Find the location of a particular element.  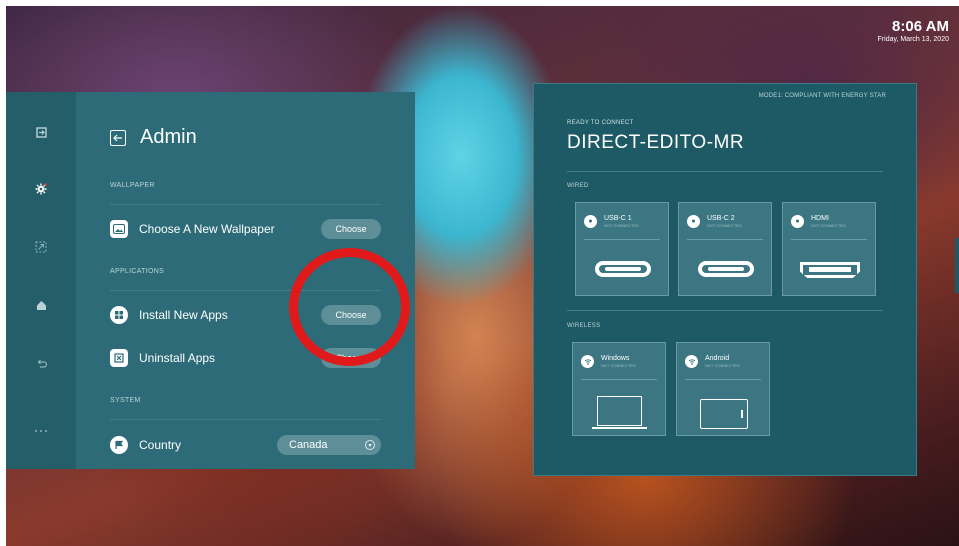

back-button is located at coordinates (118, 137).